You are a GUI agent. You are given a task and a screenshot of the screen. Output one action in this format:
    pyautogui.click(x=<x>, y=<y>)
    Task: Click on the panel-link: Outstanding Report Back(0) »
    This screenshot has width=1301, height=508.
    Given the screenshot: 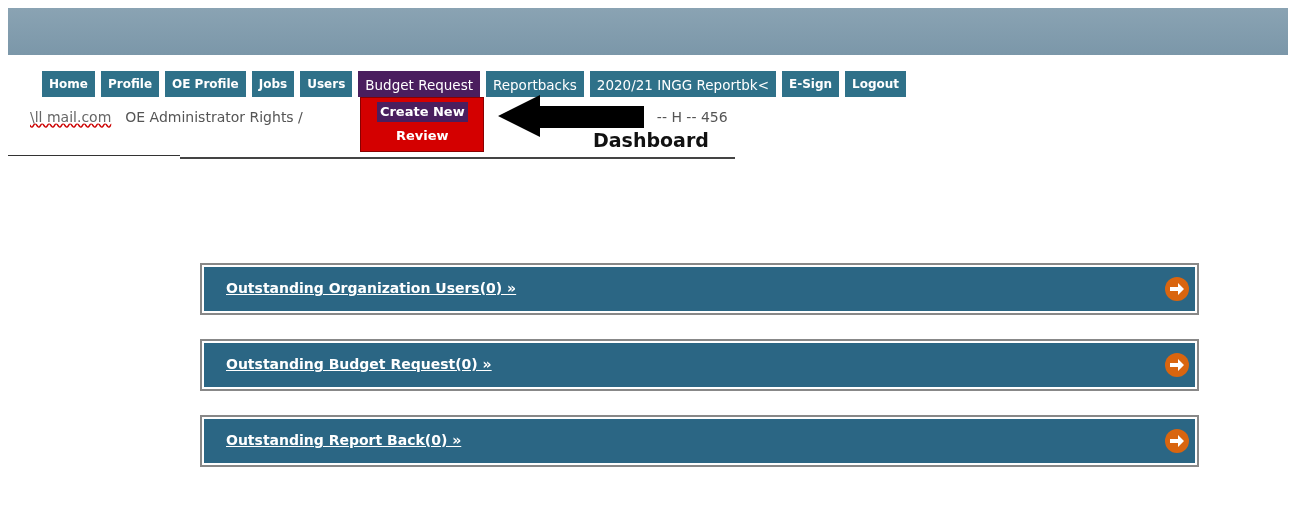 What is the action you would take?
    pyautogui.click(x=344, y=440)
    